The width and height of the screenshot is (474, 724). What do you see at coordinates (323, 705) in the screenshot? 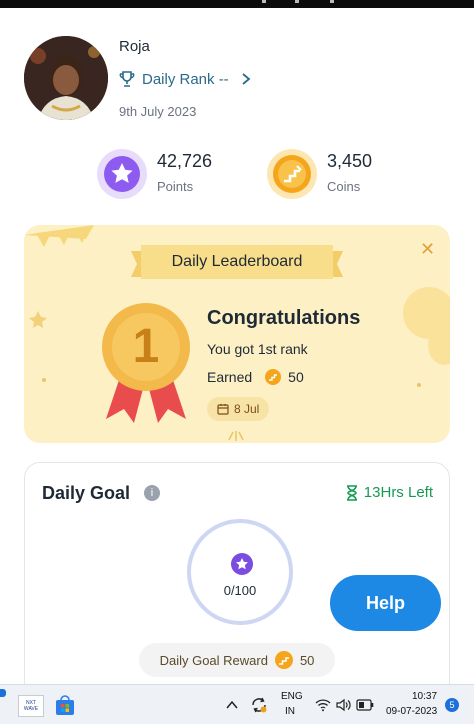
I see `wifi-icon` at bounding box center [323, 705].